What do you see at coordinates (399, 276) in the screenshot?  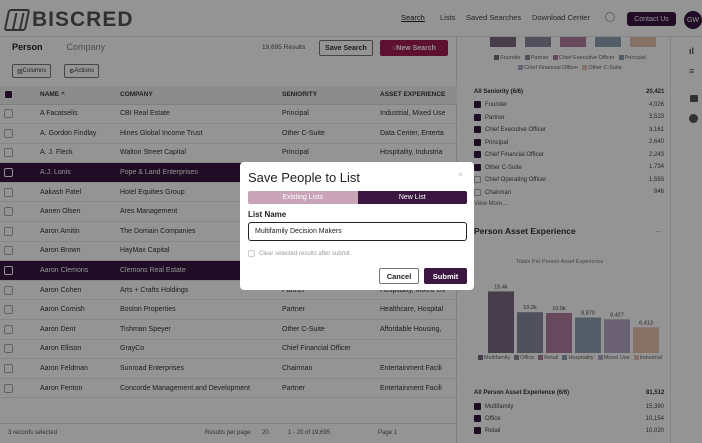 I see `cancel-button: Cancel` at bounding box center [399, 276].